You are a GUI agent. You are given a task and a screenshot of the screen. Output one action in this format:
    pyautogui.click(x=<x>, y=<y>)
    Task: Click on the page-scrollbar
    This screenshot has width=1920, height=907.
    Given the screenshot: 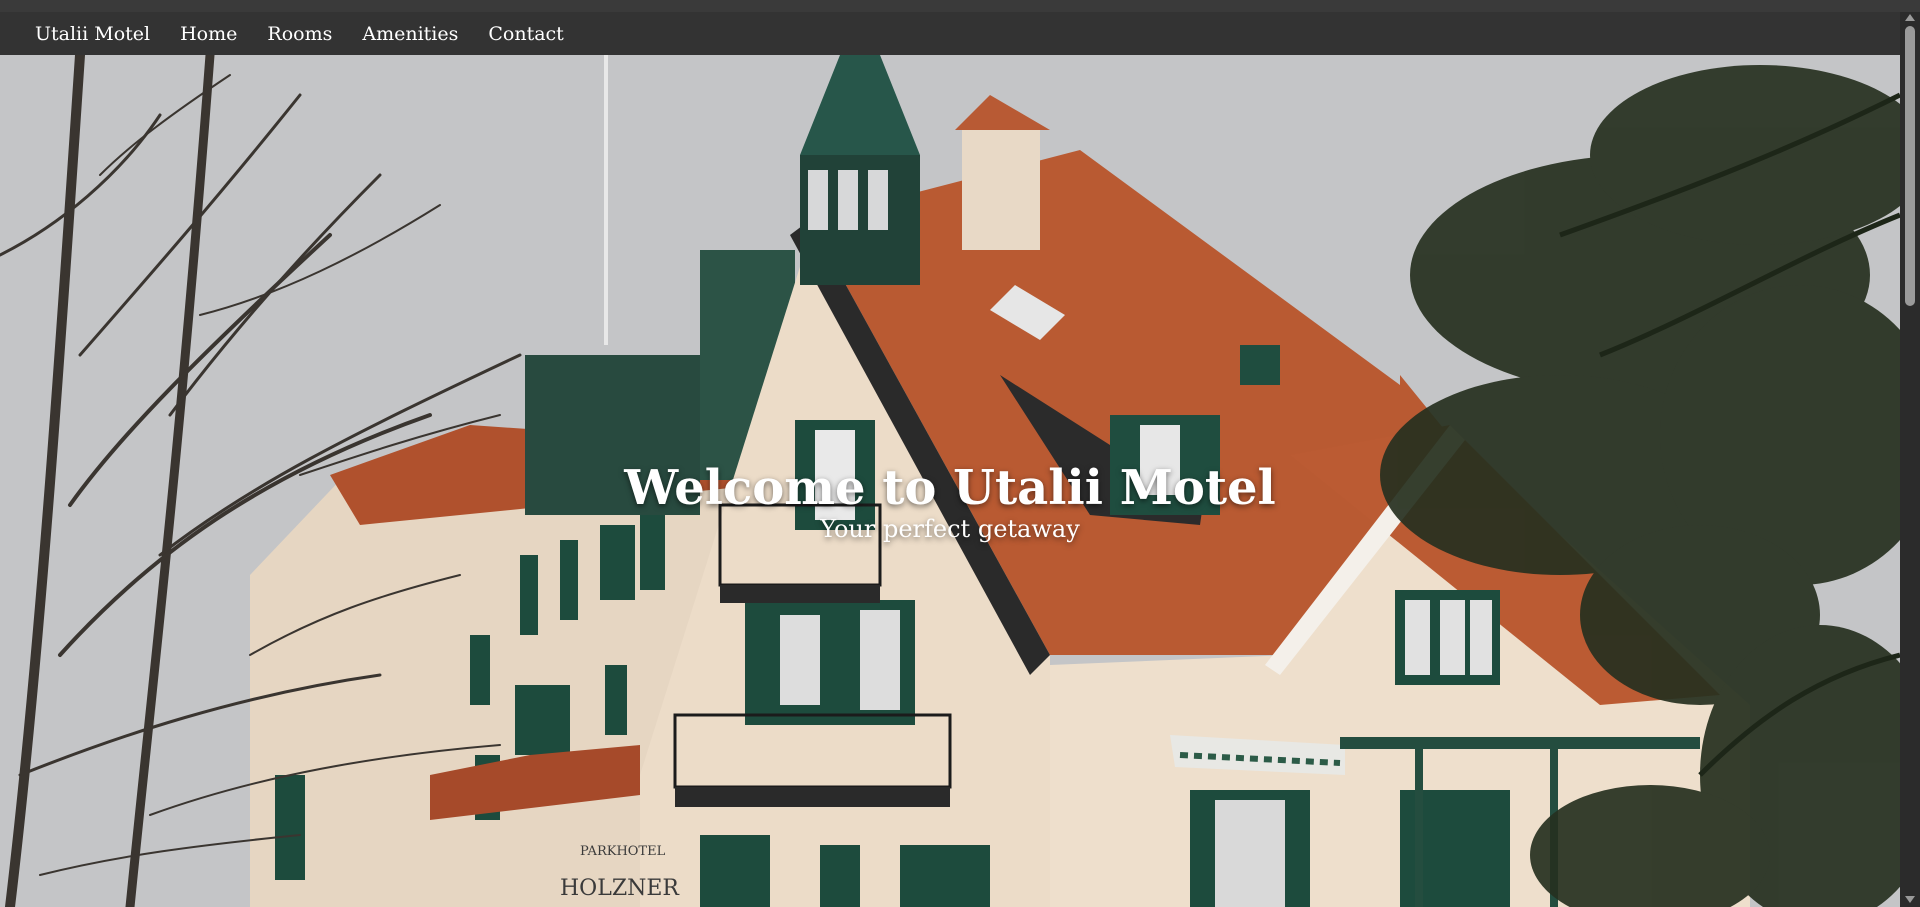 What is the action you would take?
    pyautogui.click(x=1910, y=459)
    